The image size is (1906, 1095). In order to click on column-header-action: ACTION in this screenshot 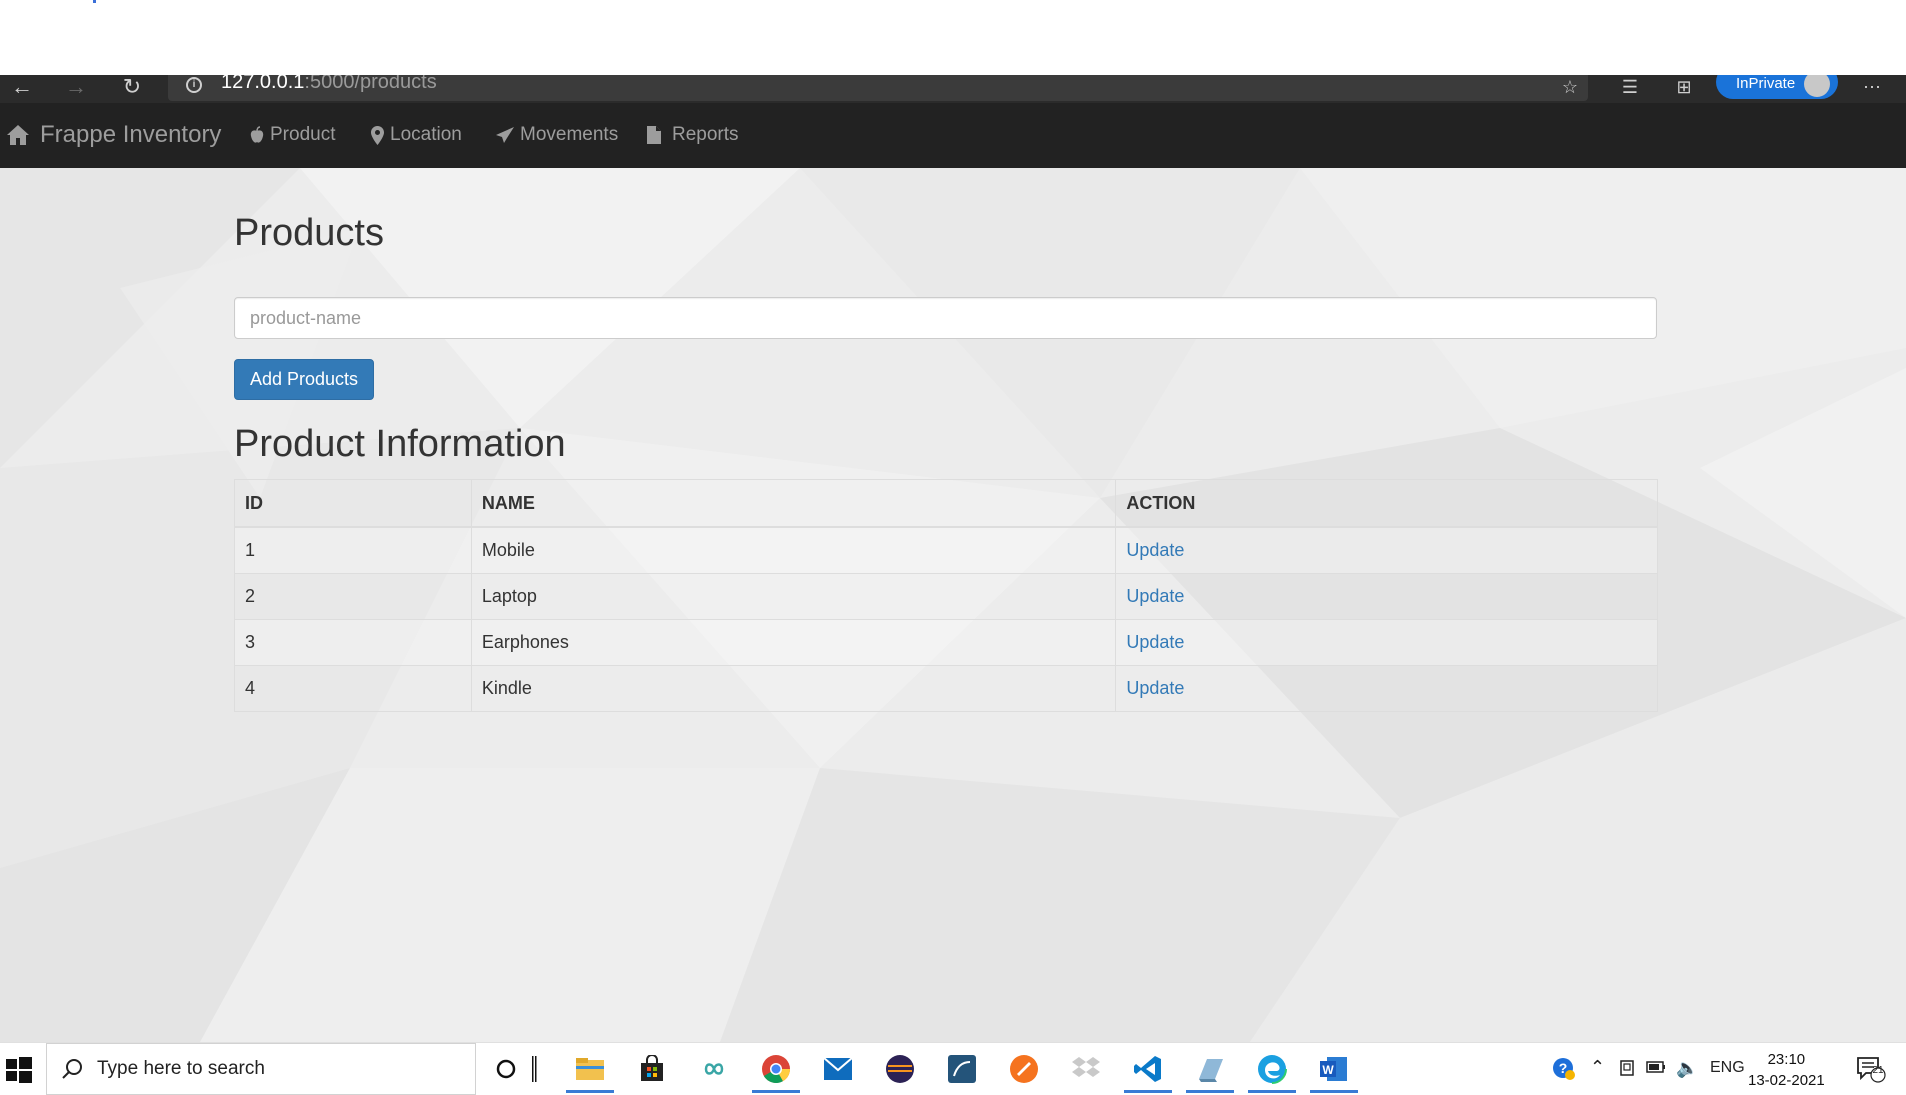, I will do `click(1386, 503)`.